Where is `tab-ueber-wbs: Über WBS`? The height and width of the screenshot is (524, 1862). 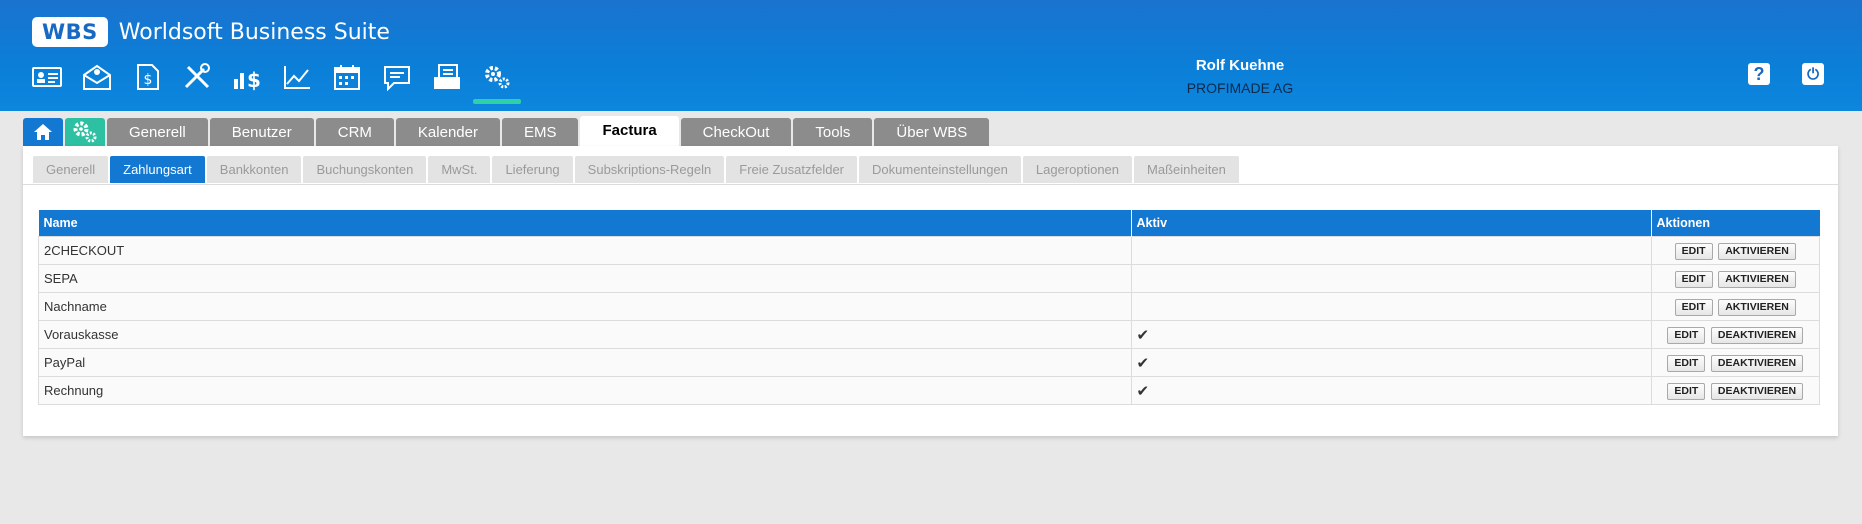 tab-ueber-wbs: Über WBS is located at coordinates (932, 132).